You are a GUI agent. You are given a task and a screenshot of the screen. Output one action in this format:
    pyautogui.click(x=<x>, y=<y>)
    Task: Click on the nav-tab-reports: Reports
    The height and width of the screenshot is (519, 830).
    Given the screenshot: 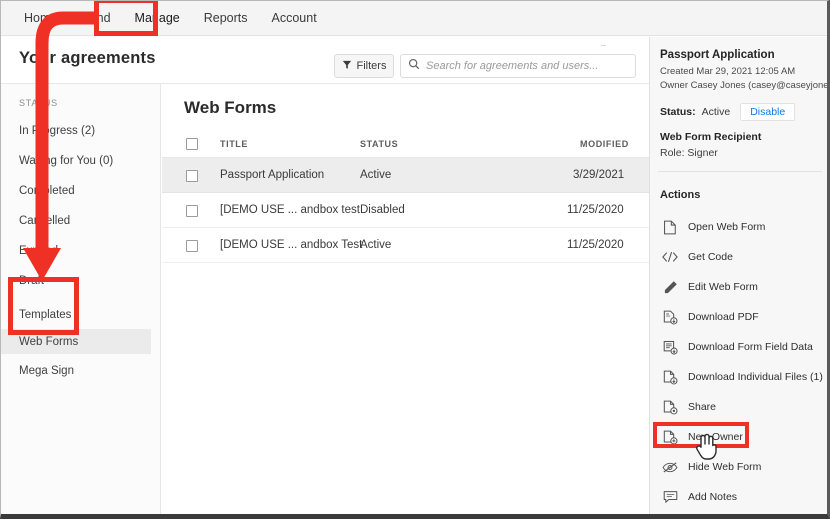 What is the action you would take?
    pyautogui.click(x=226, y=18)
    